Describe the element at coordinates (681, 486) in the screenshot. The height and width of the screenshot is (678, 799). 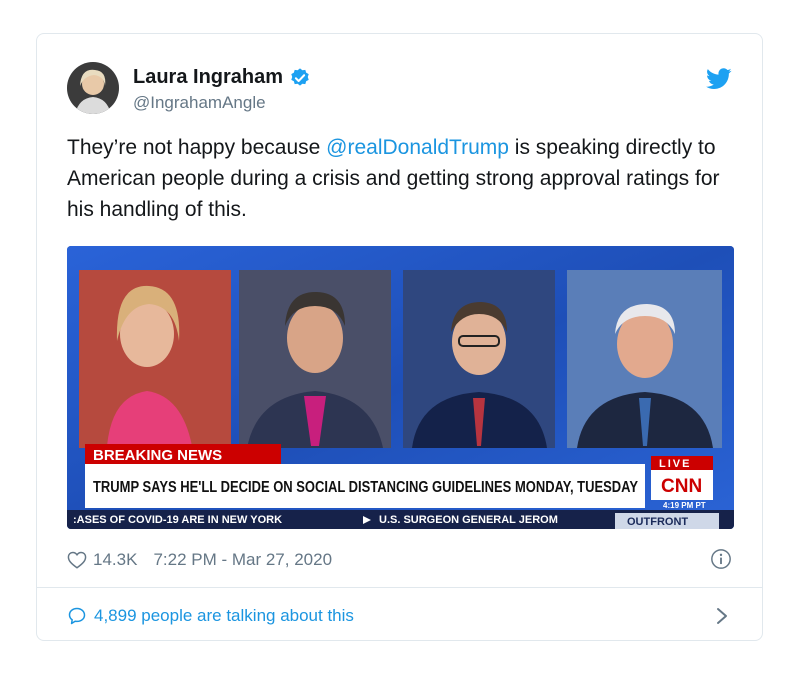
I see `network-logo: CNN` at that location.